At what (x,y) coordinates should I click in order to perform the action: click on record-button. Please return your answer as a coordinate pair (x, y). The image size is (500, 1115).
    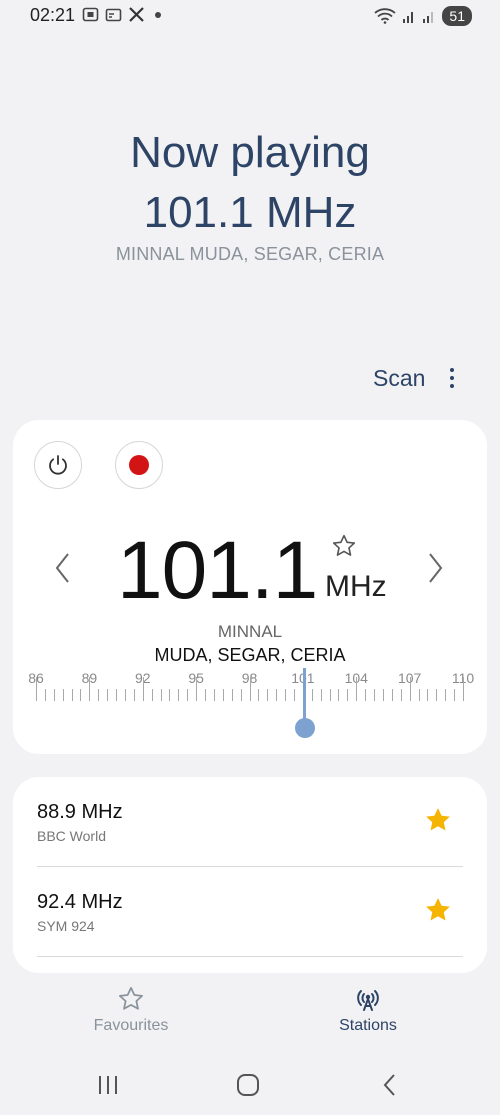
    Looking at the image, I should click on (139, 465).